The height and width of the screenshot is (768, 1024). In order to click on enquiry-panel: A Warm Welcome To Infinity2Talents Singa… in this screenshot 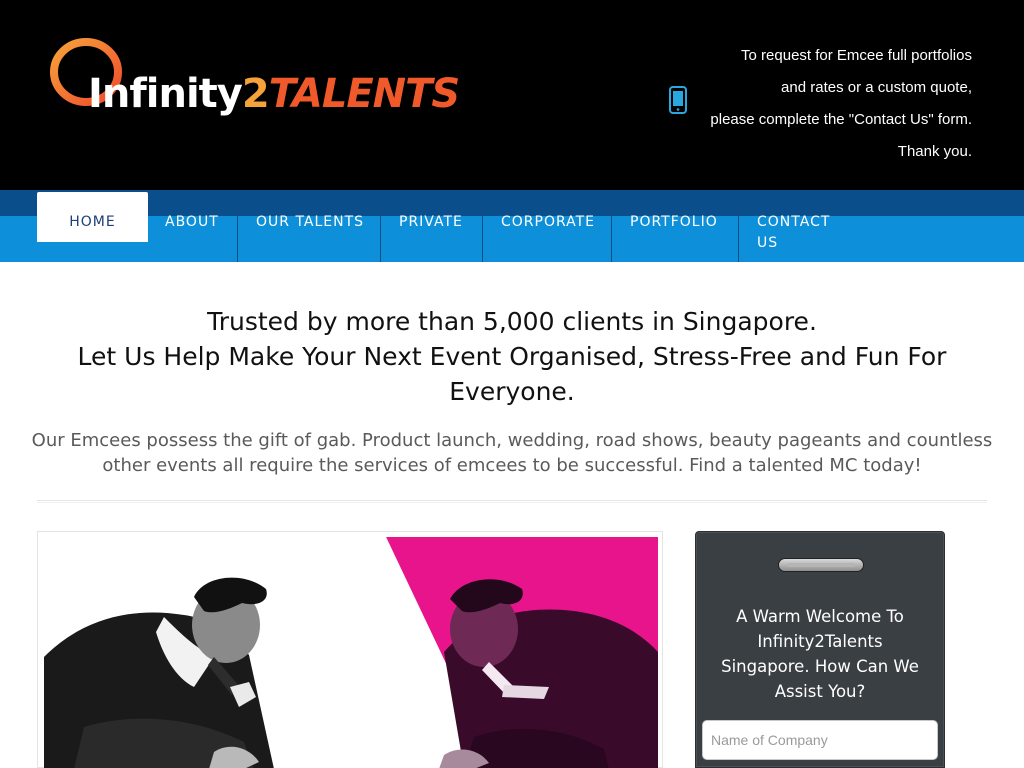, I will do `click(820, 649)`.